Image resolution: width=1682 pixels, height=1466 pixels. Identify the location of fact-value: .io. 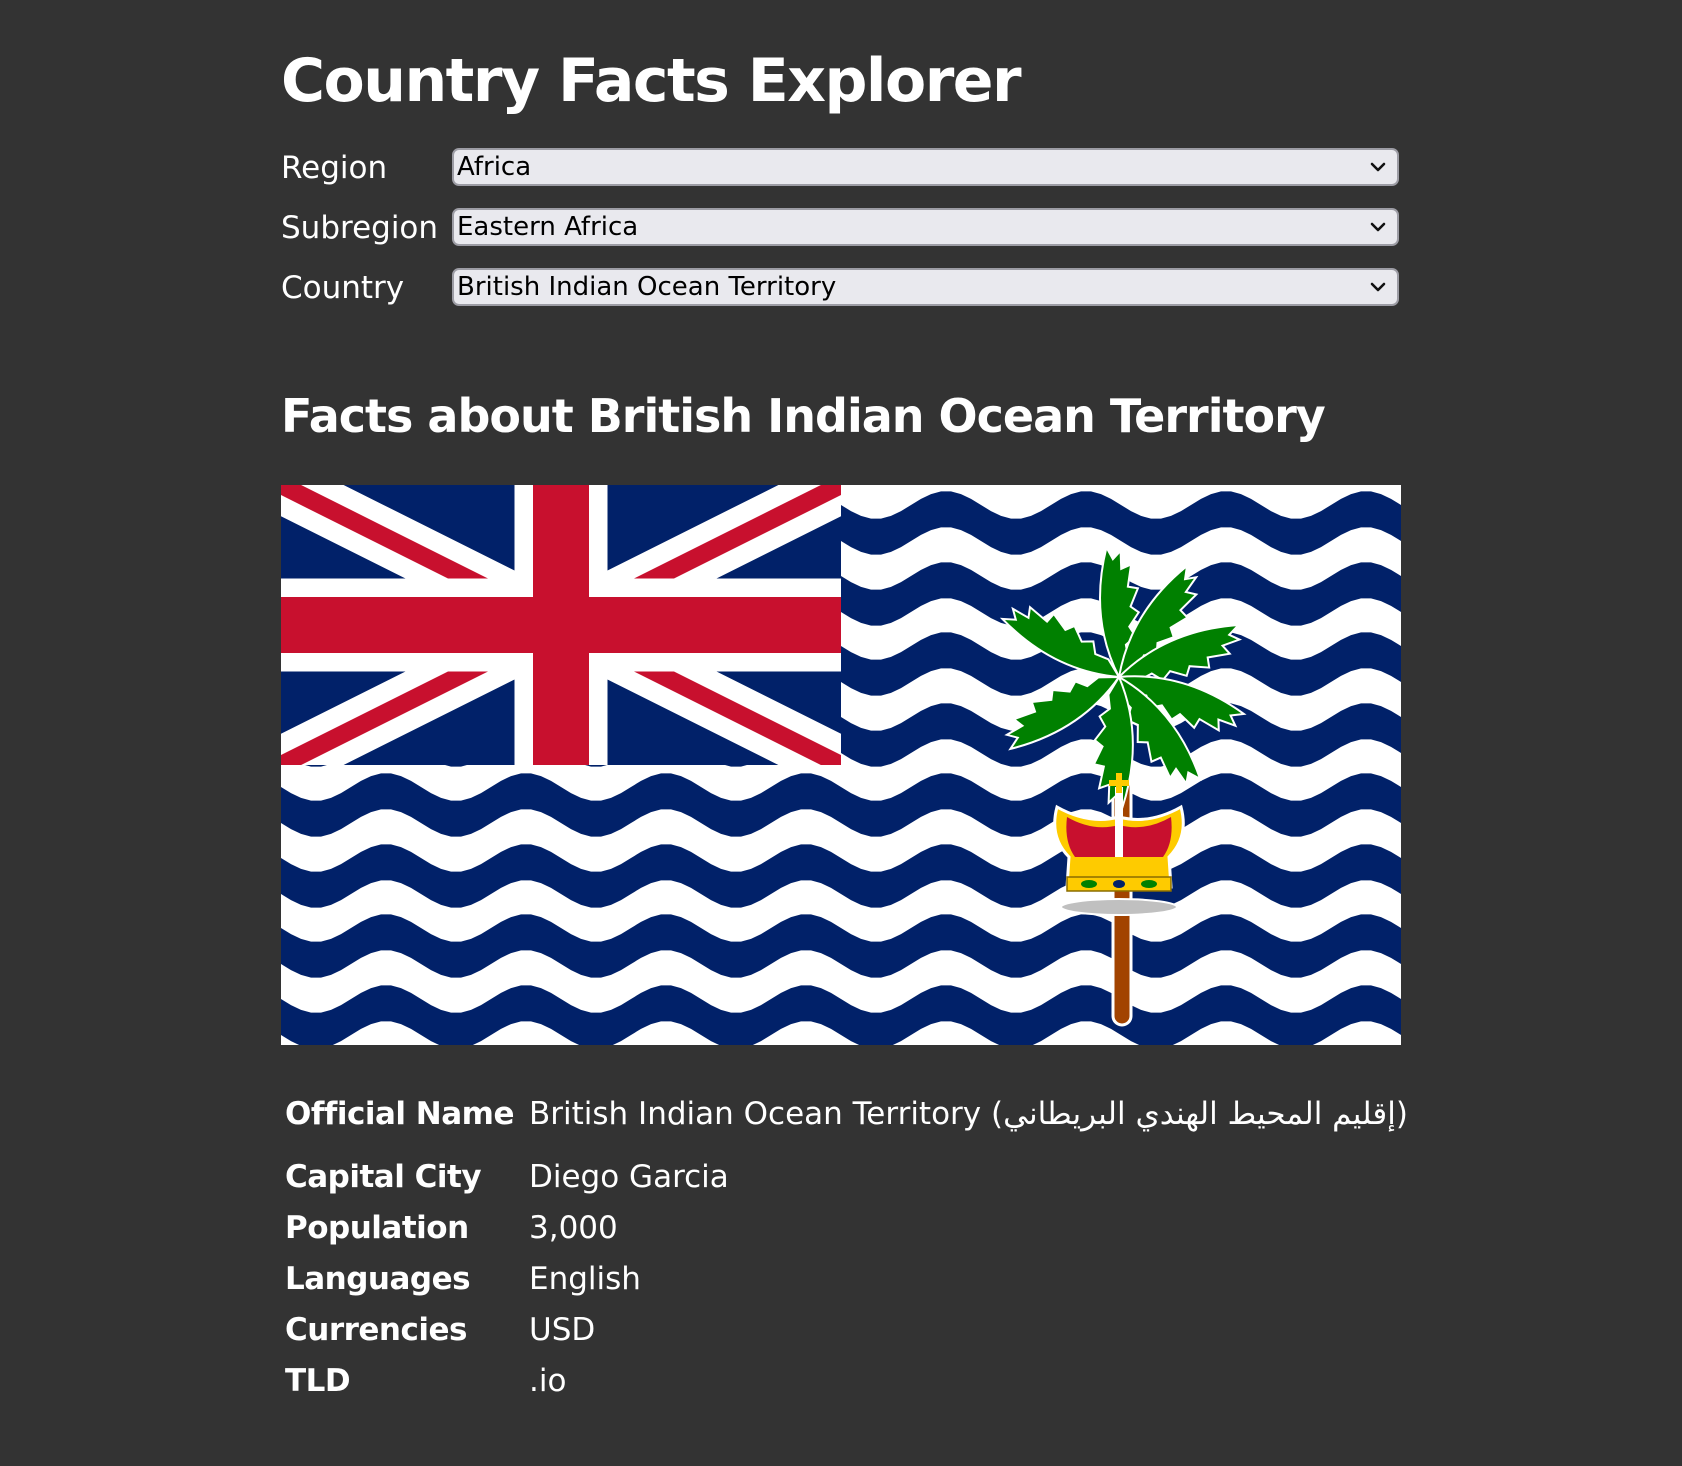
(548, 1381).